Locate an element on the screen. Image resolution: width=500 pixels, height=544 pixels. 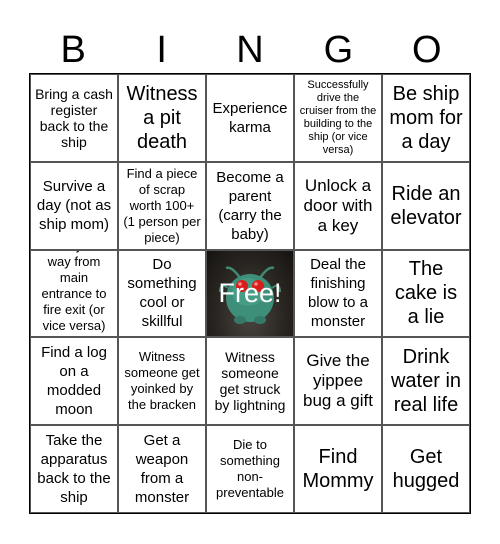
bingo-cell: Become a parent (carry the baby) is located at coordinates (250, 205).